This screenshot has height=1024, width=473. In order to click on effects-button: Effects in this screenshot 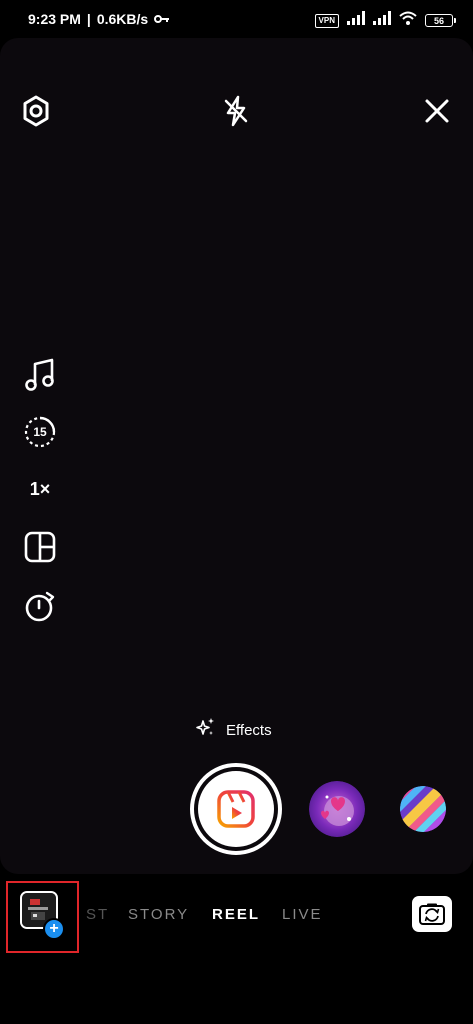, I will do `click(233, 730)`.